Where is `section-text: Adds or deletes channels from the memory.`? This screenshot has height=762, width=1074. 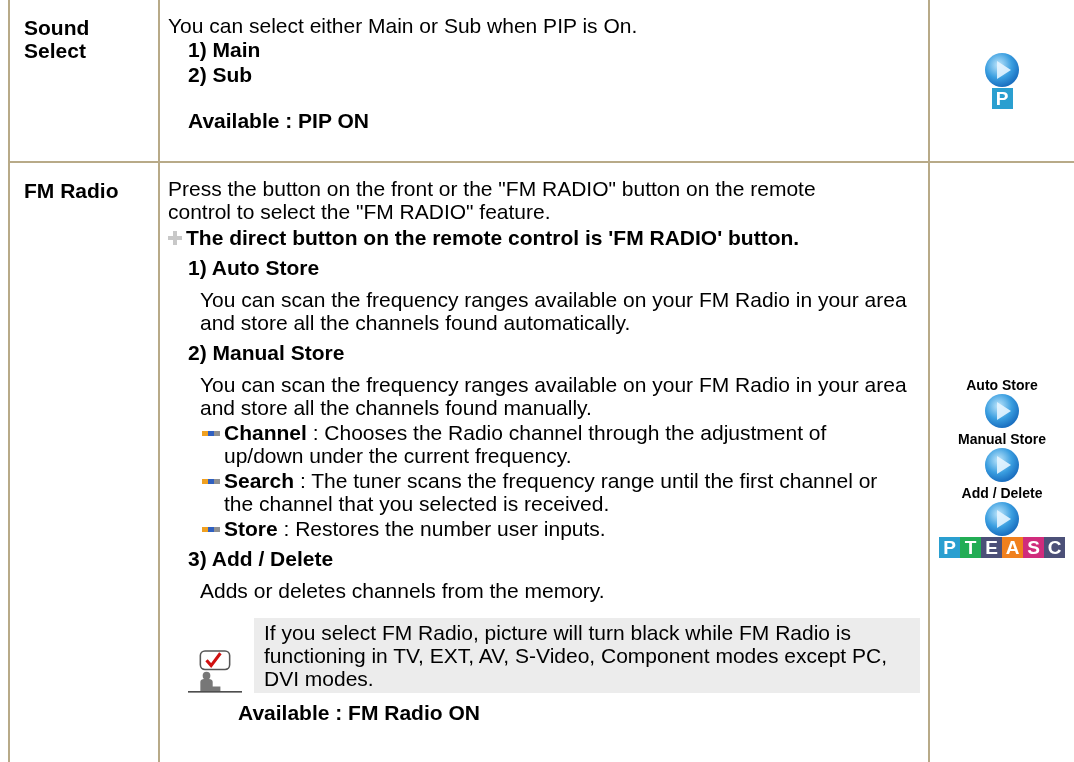
section-text: Adds or deletes channels from the memory. is located at coordinates (402, 590).